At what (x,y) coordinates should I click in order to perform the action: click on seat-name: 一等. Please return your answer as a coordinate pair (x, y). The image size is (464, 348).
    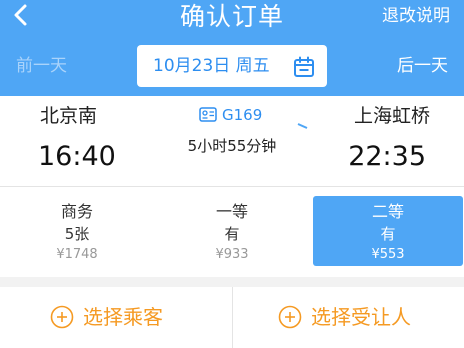
    Looking at the image, I should click on (231, 211).